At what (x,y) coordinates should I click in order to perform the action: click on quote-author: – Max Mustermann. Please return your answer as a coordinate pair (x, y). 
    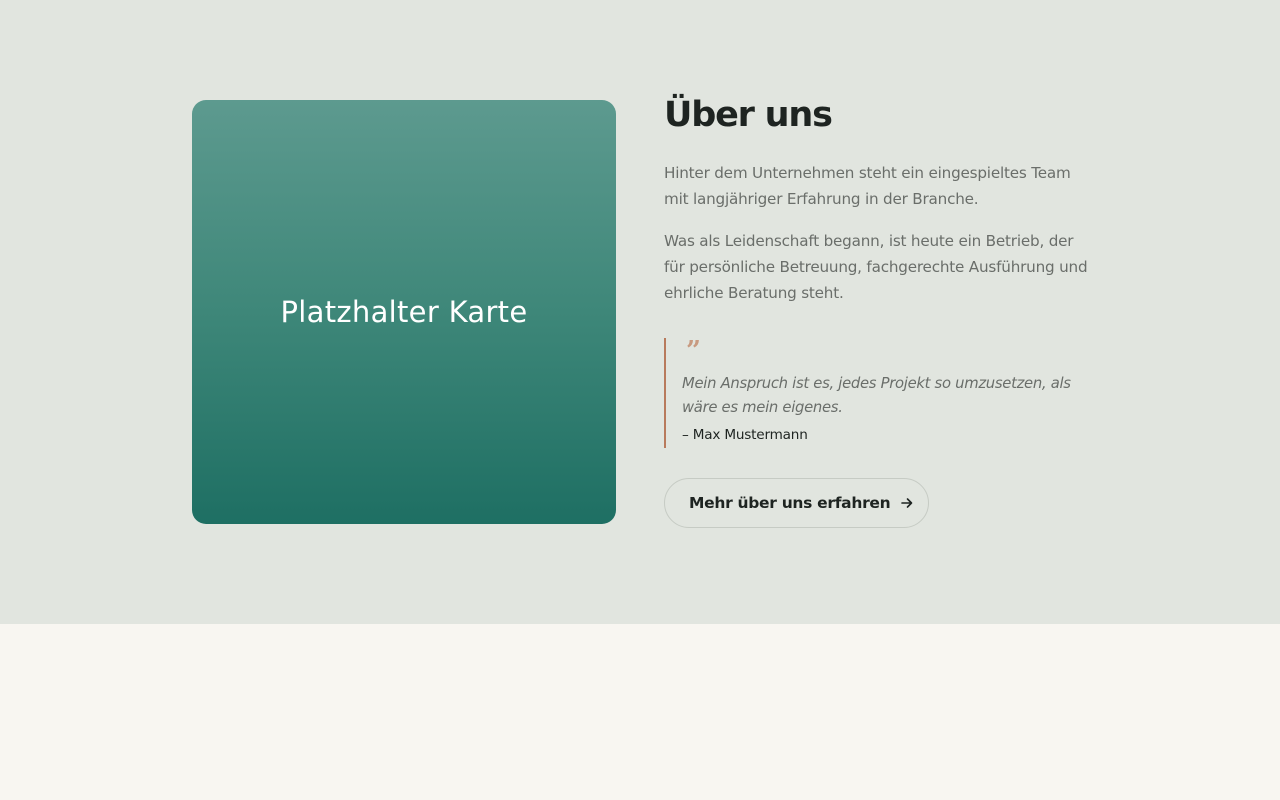
    Looking at the image, I should click on (745, 435).